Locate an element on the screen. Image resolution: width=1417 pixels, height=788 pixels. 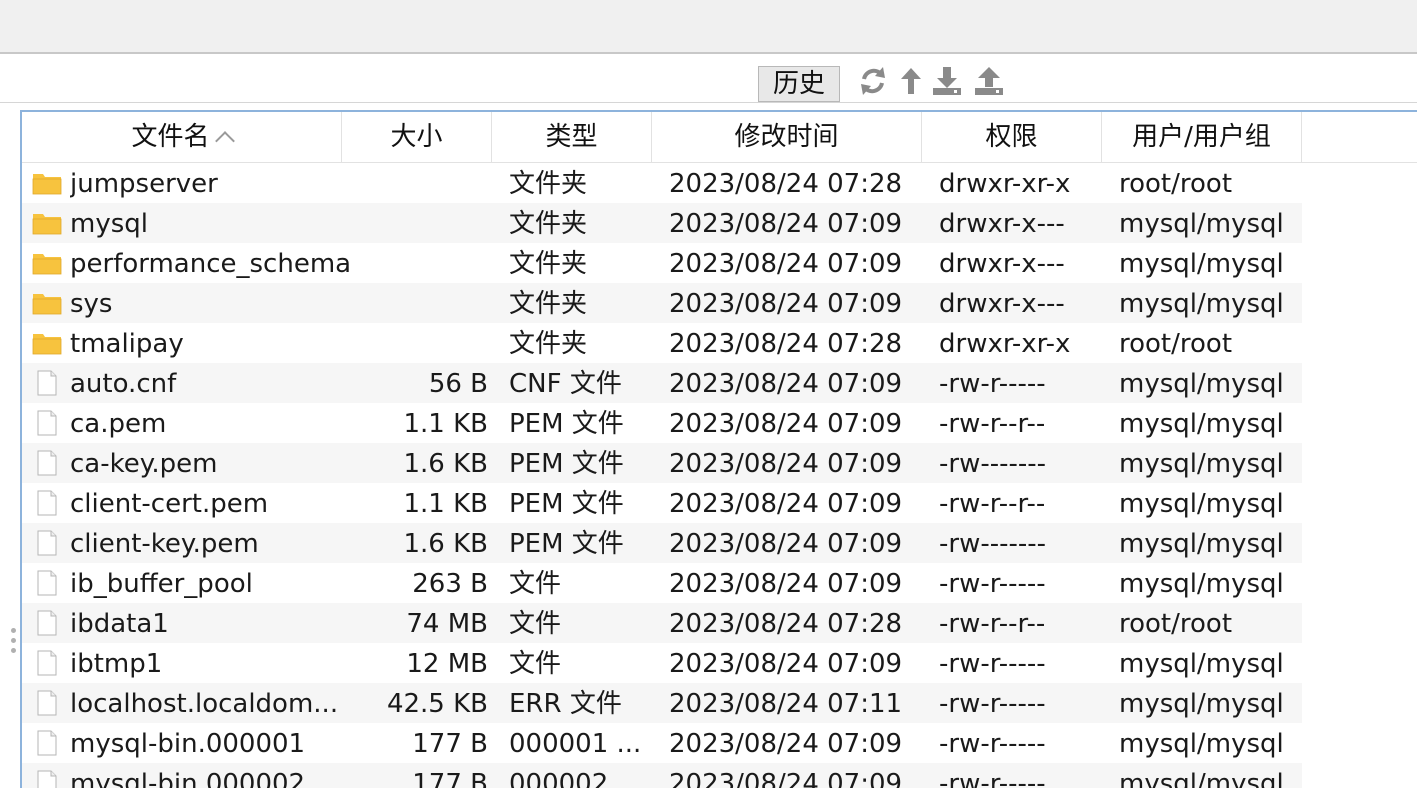
file-name: ibtmp1 is located at coordinates (116, 664).